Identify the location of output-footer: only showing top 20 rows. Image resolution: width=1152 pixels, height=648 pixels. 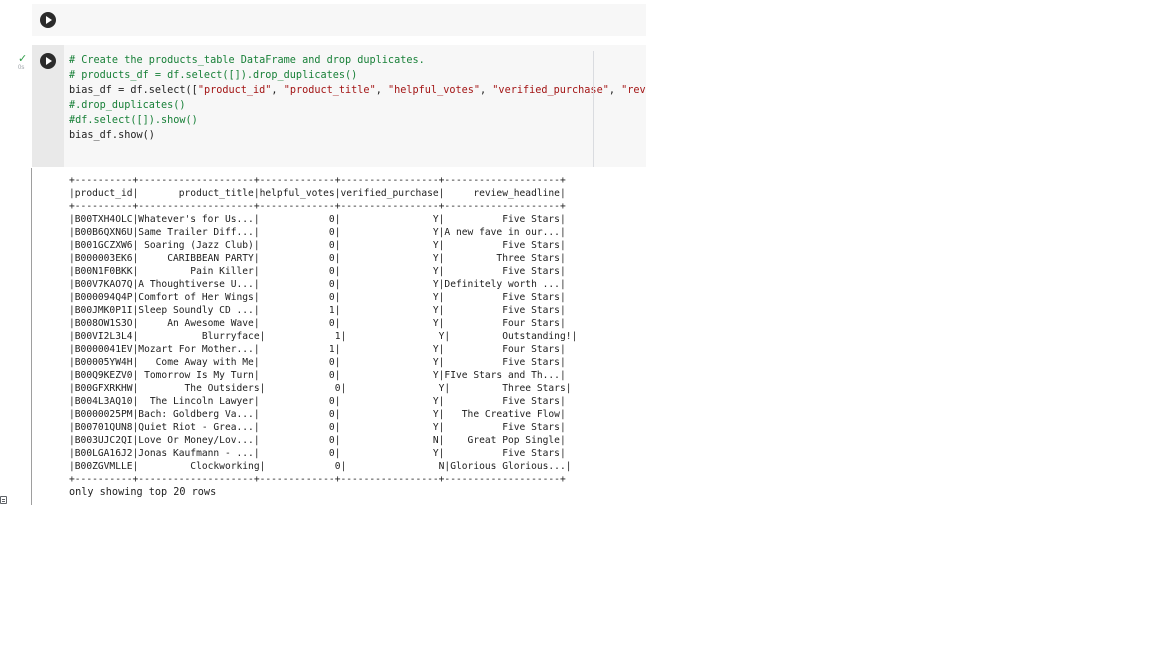
(143, 492).